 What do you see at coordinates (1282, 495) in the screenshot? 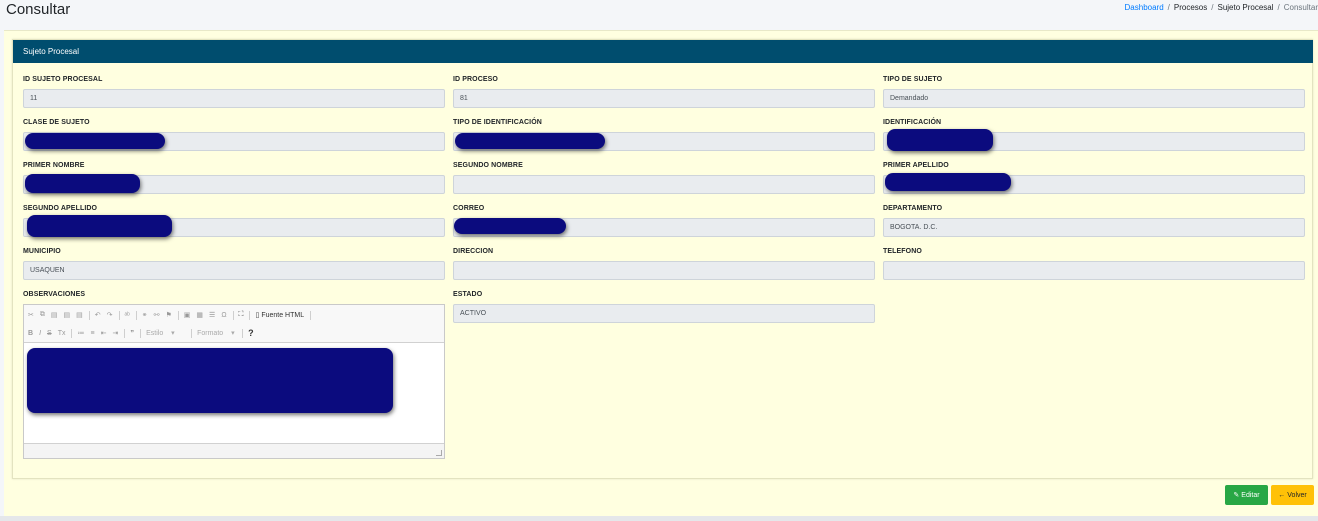
I see `arrow-left-icon: ←` at bounding box center [1282, 495].